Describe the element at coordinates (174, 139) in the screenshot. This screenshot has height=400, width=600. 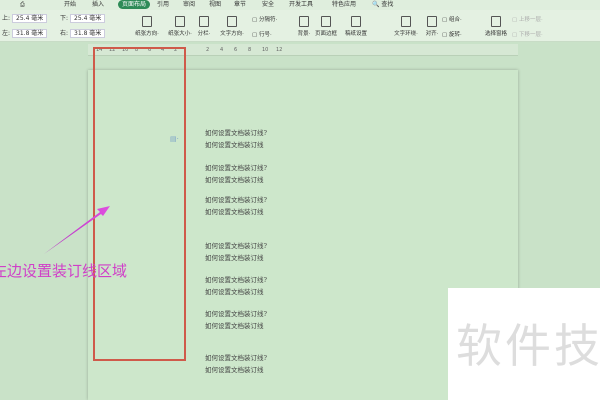
I see `paste-options-icon: ▤·` at that location.